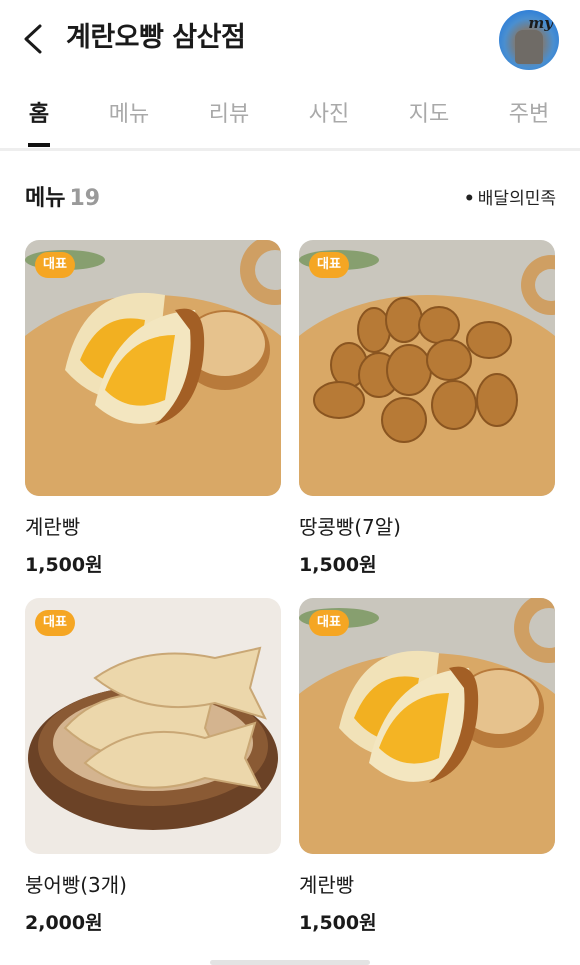  I want to click on home-indicator, so click(290, 962).